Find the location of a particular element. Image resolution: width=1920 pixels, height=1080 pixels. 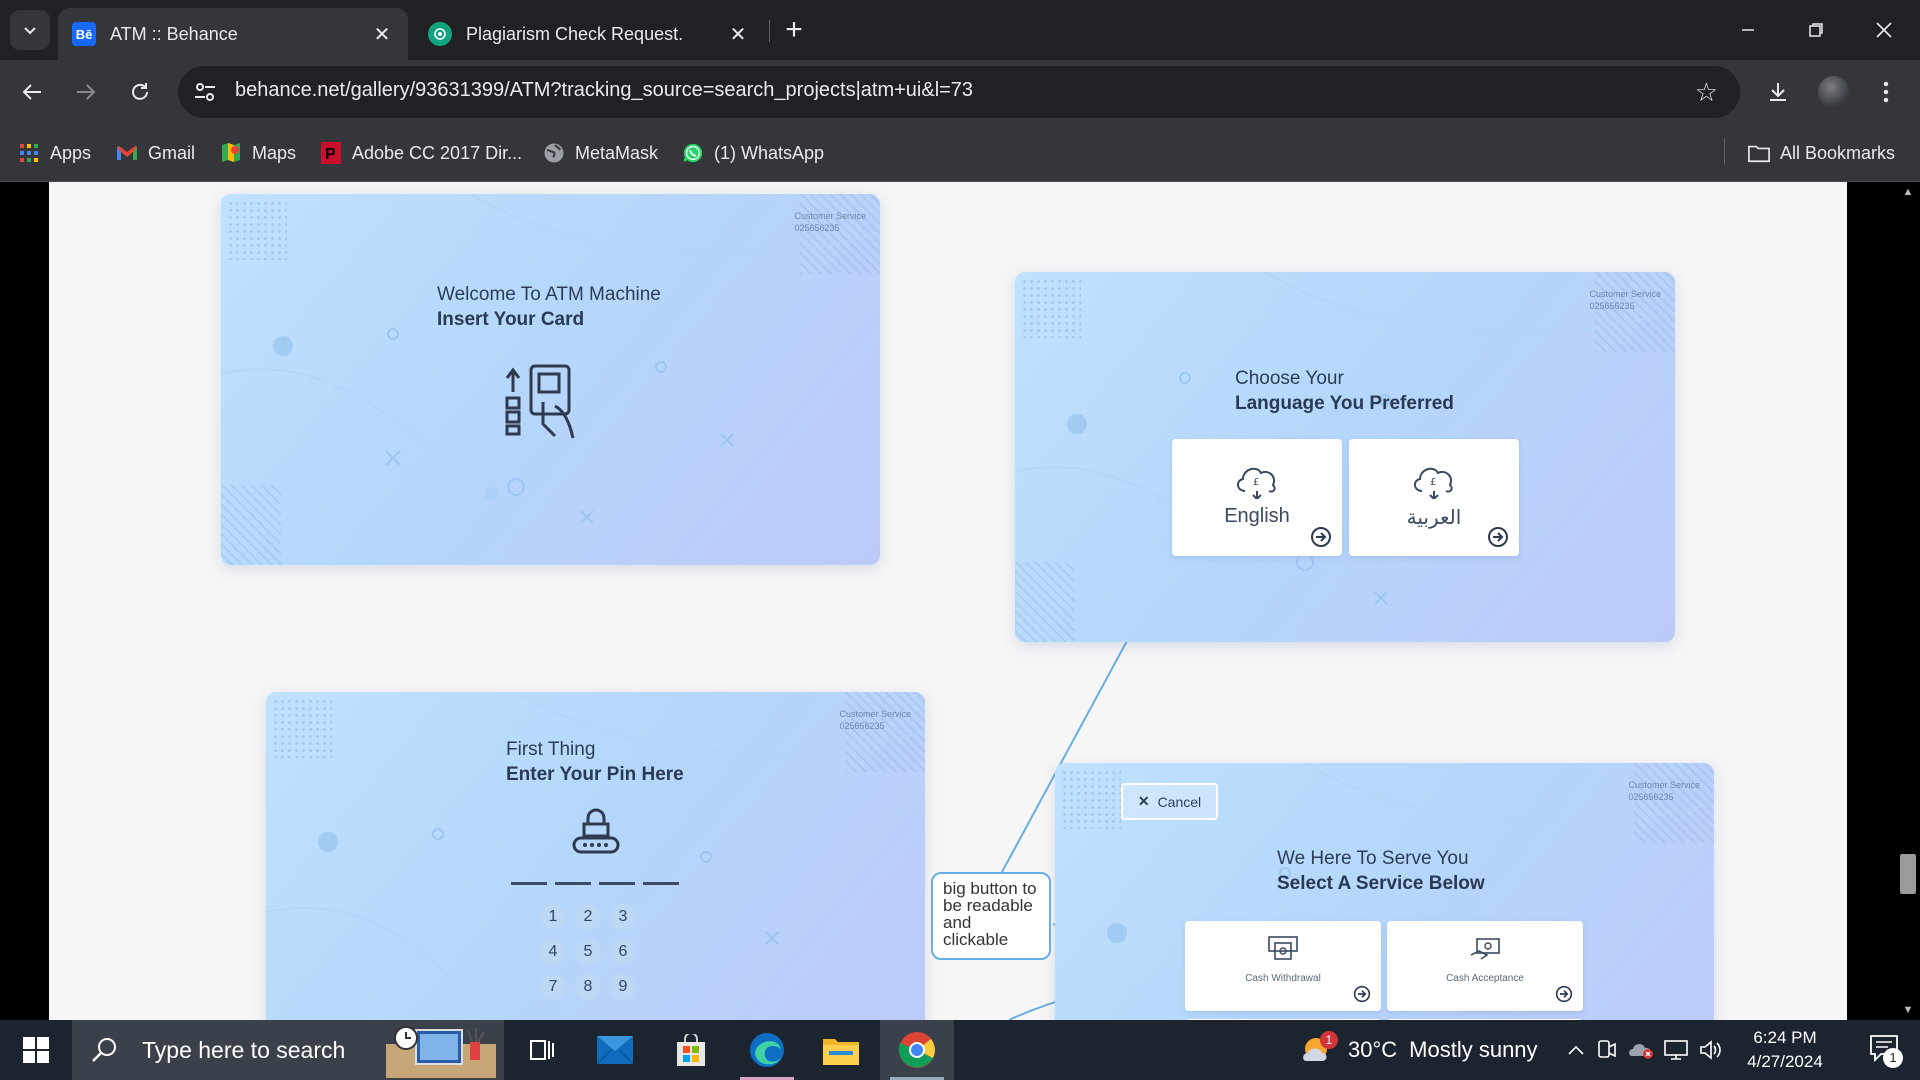

kebab-menu-icon is located at coordinates (1886, 92).